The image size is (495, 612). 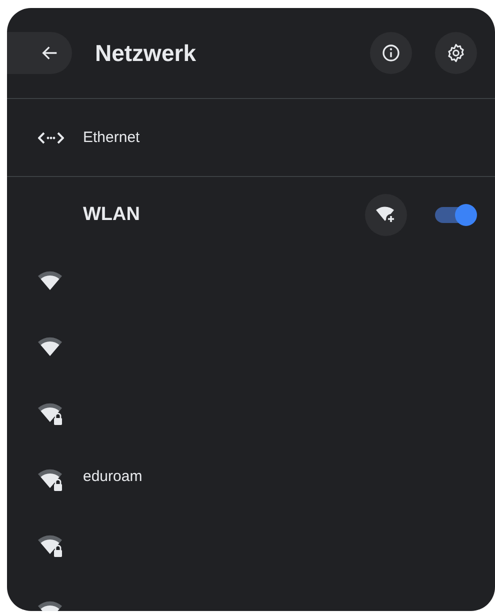 I want to click on wifi-add-icon, so click(x=386, y=215).